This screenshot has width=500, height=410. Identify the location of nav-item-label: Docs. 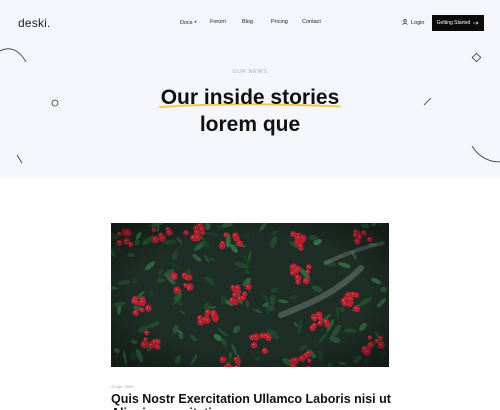
(186, 23).